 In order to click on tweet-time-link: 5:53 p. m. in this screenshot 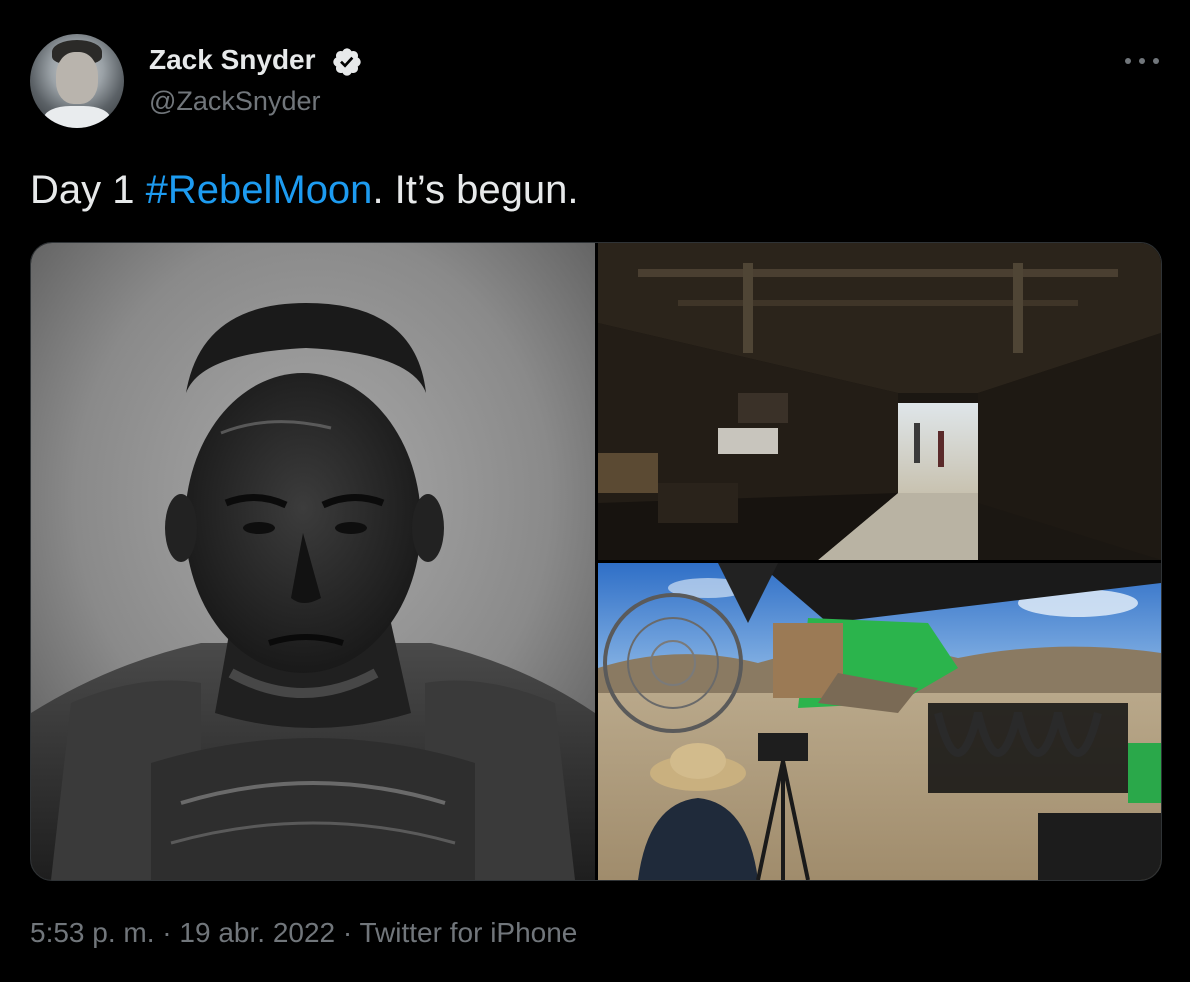, I will do `click(92, 932)`.